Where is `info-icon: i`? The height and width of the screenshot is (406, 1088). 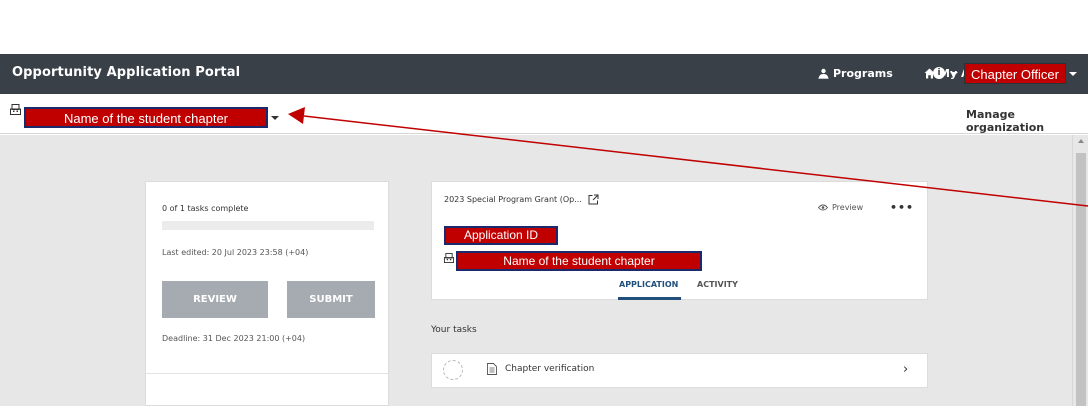
info-icon: i is located at coordinates (939, 73).